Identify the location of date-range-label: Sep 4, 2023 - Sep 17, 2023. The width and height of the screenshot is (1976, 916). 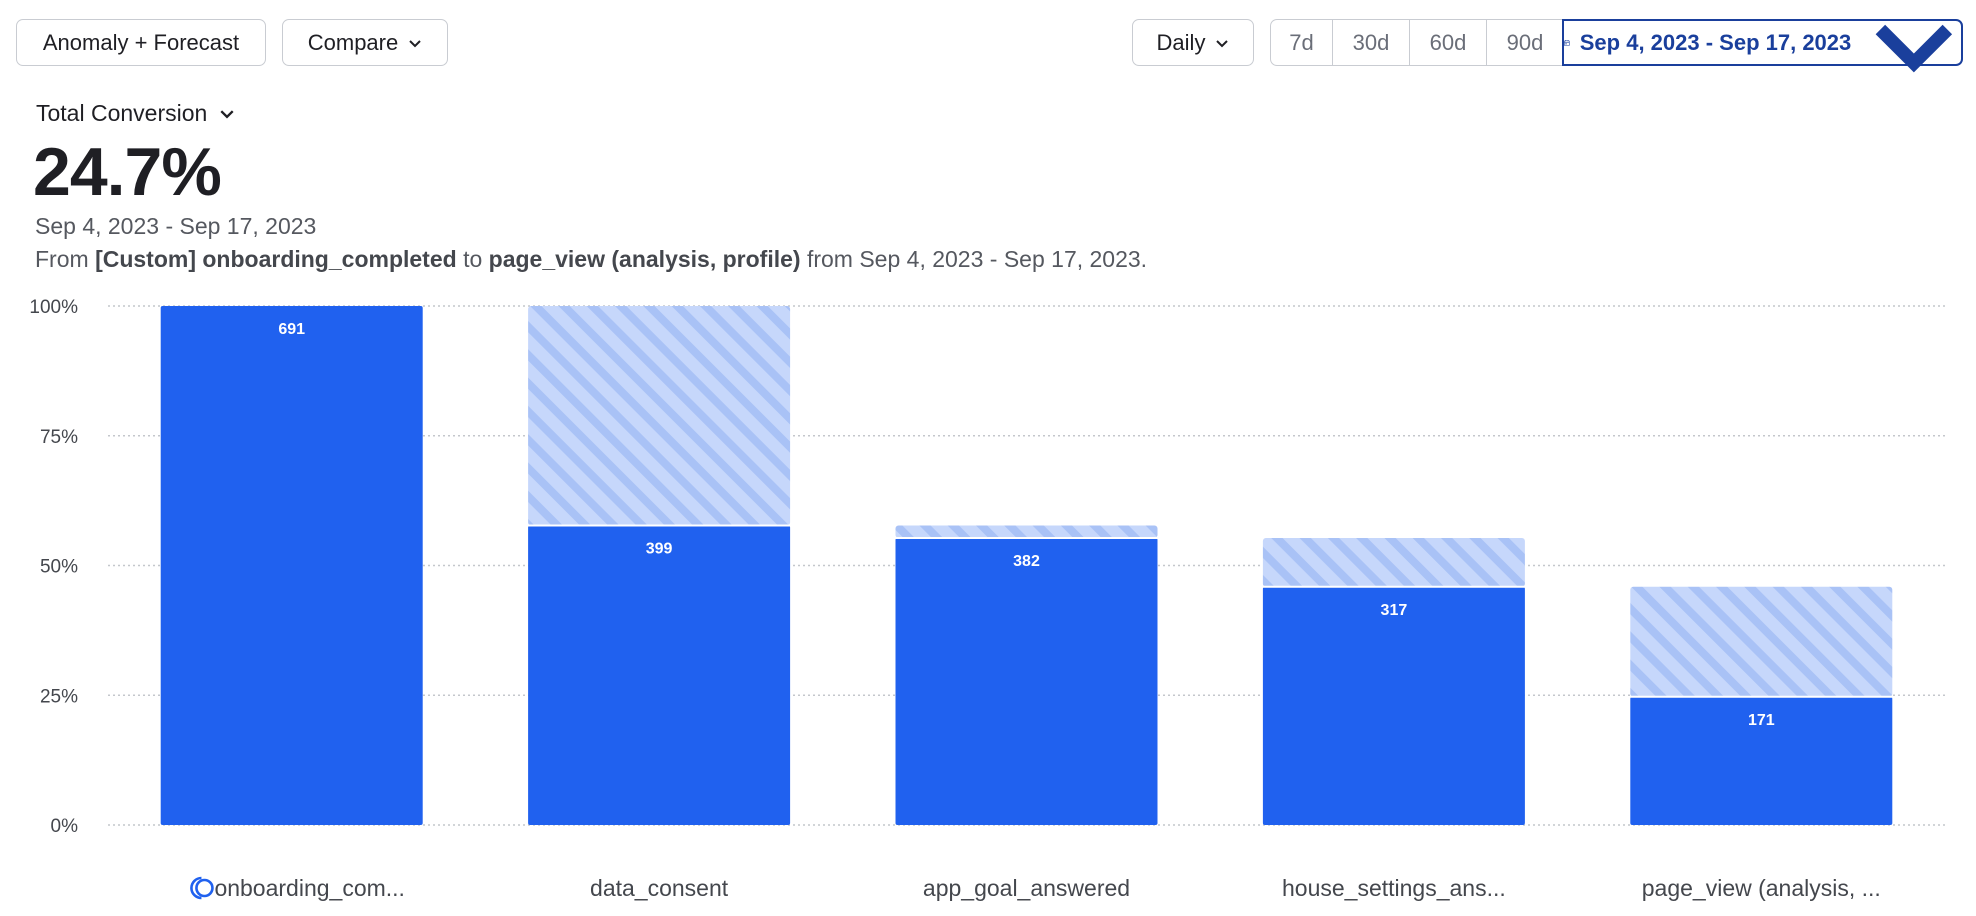
(1715, 42).